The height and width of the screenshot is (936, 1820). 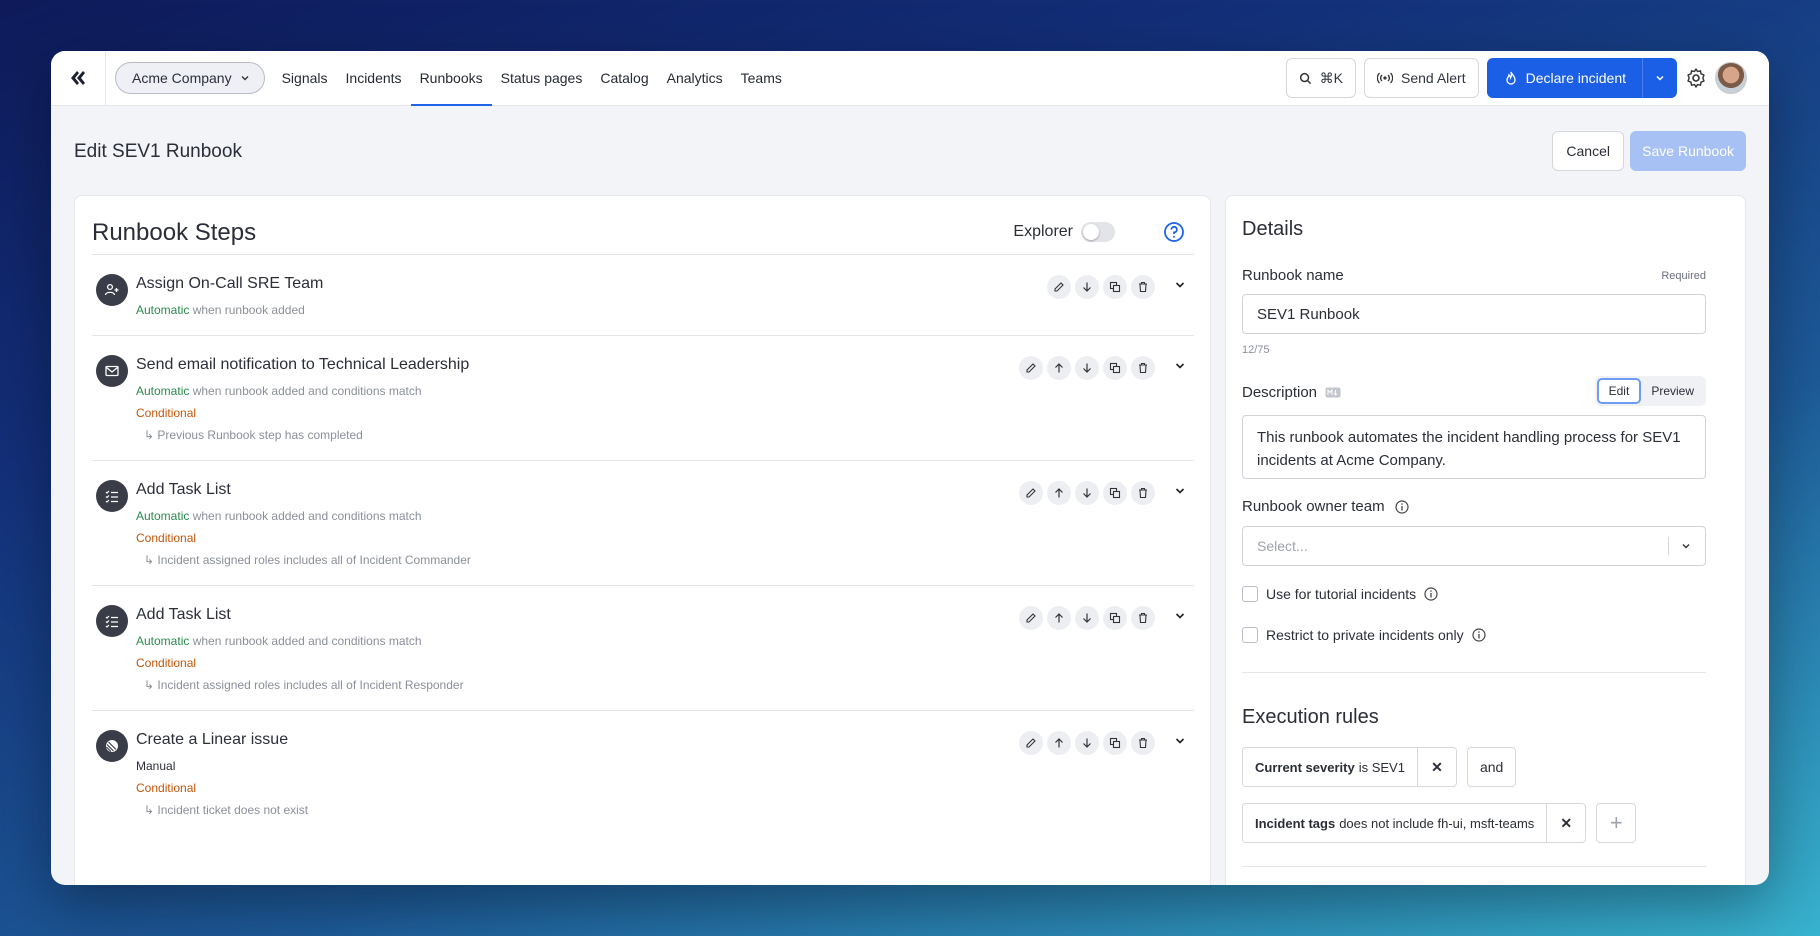 I want to click on nav-runbooks: Runbooks, so click(x=451, y=78).